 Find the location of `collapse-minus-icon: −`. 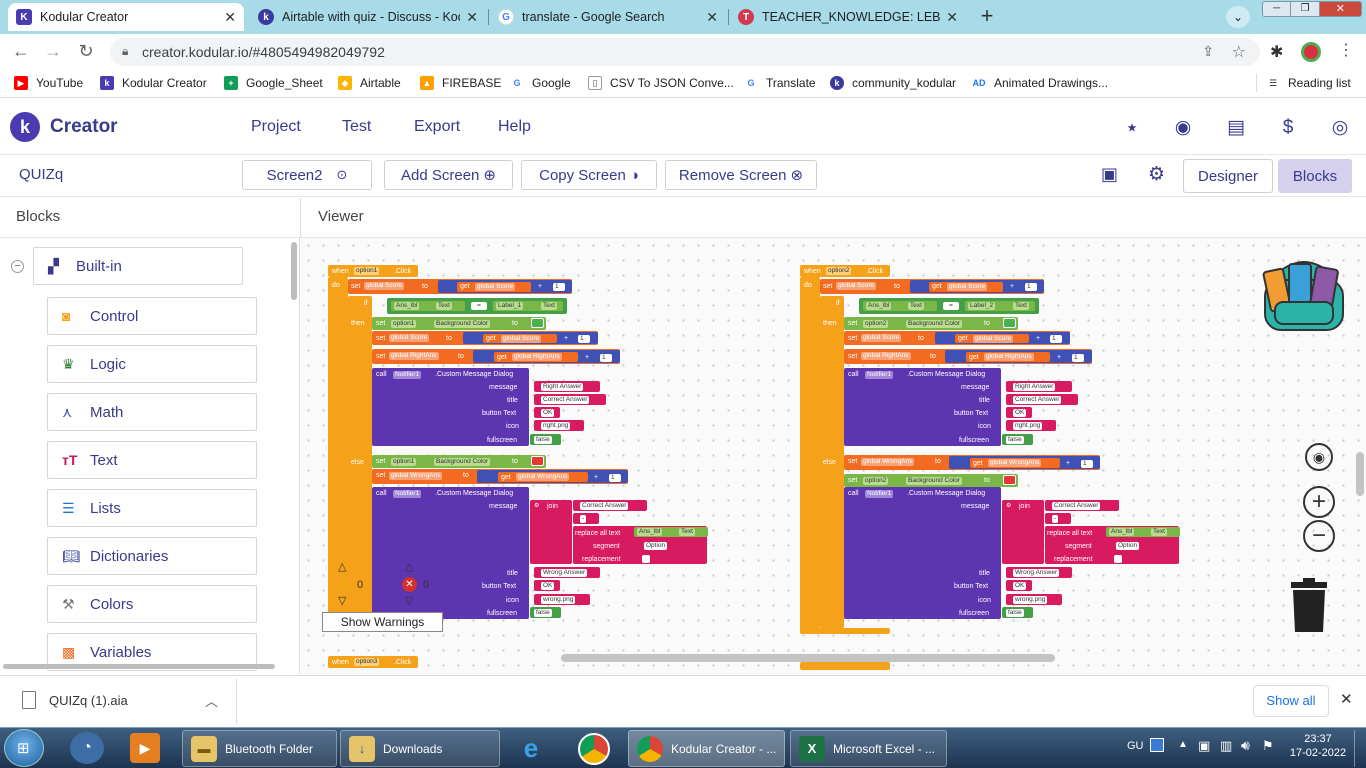

collapse-minus-icon: − is located at coordinates (17, 266).